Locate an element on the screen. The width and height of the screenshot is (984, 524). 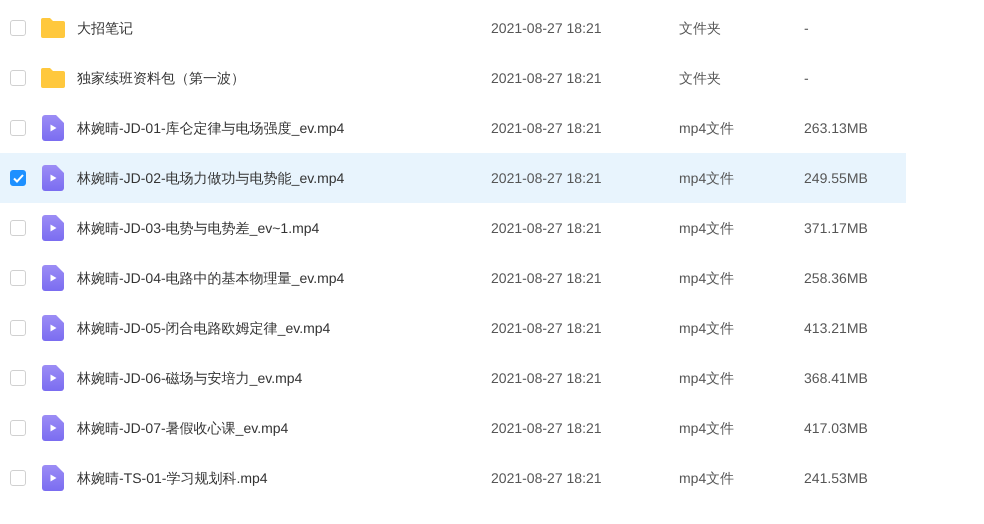
file-size: 241.53MB is located at coordinates (836, 478).